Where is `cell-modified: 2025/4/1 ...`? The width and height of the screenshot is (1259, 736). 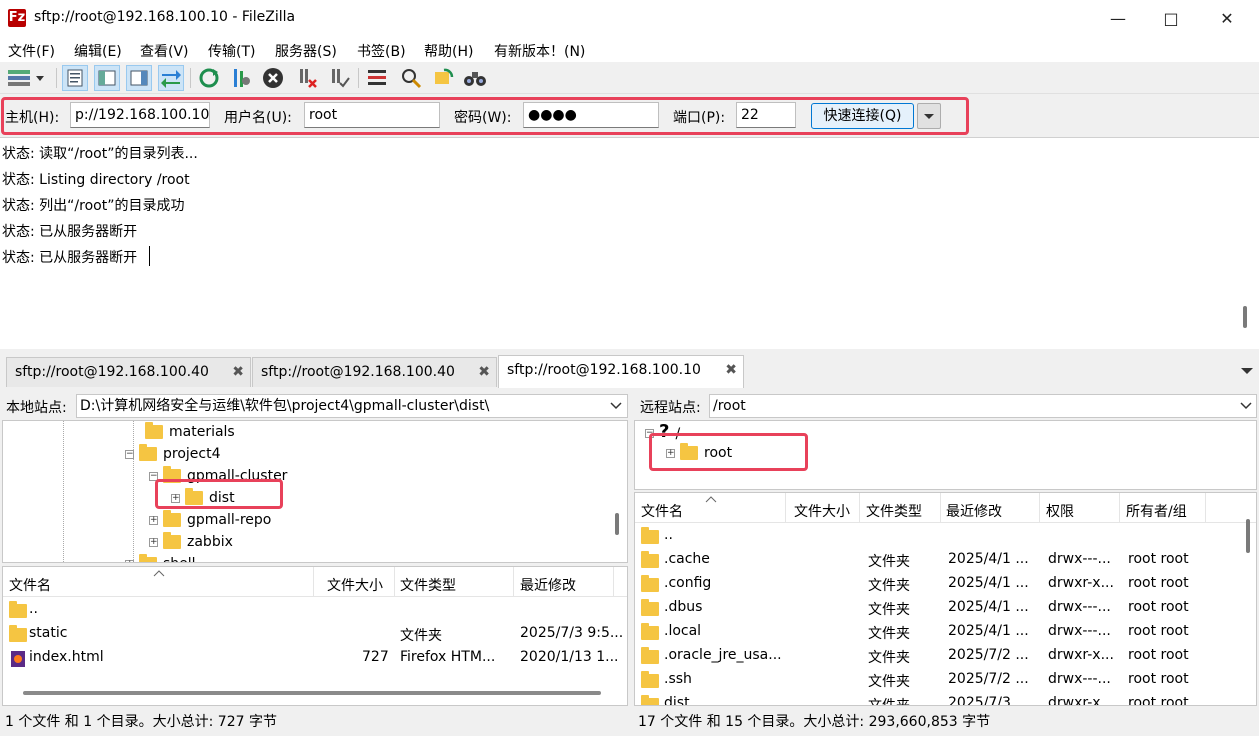
cell-modified: 2025/4/1 ... is located at coordinates (988, 631).